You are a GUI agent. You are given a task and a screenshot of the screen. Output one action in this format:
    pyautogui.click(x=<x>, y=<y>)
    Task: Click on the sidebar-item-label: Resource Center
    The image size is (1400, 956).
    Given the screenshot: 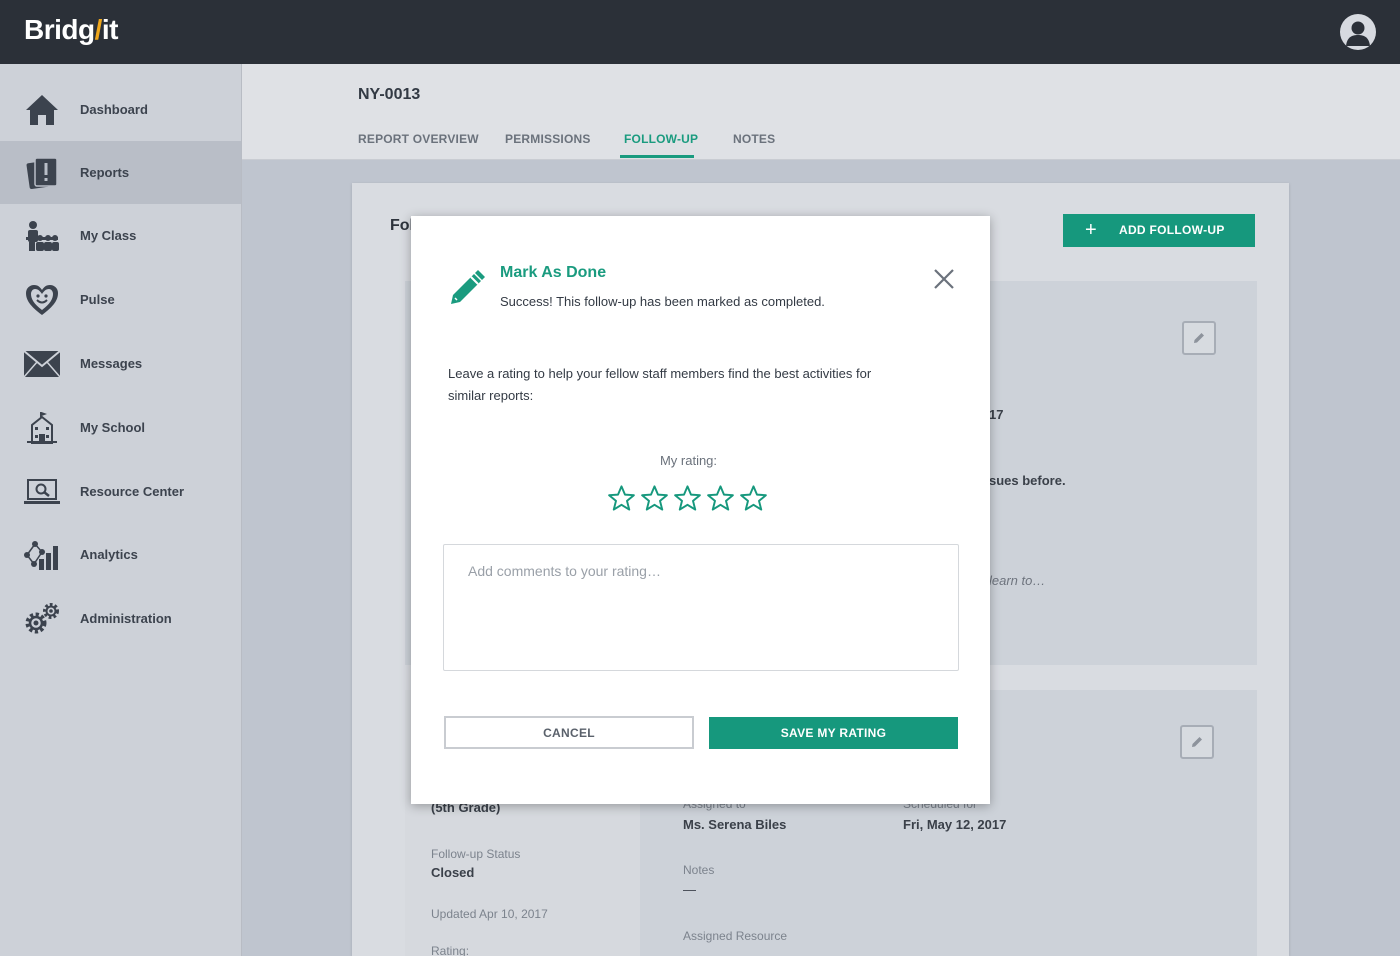 What is the action you would take?
    pyautogui.click(x=132, y=491)
    